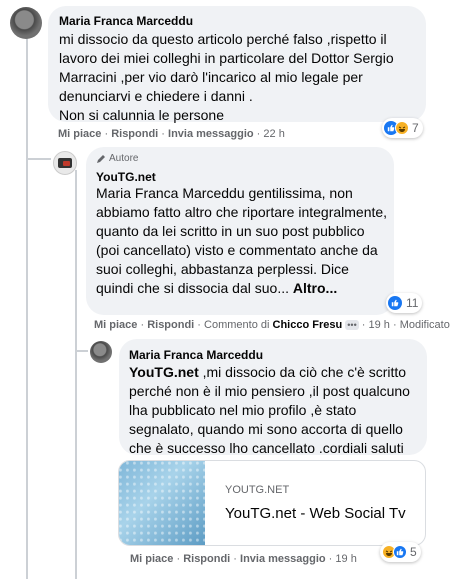  What do you see at coordinates (308, 325) in the screenshot?
I see `commenter-link: Chicco Fresu` at bounding box center [308, 325].